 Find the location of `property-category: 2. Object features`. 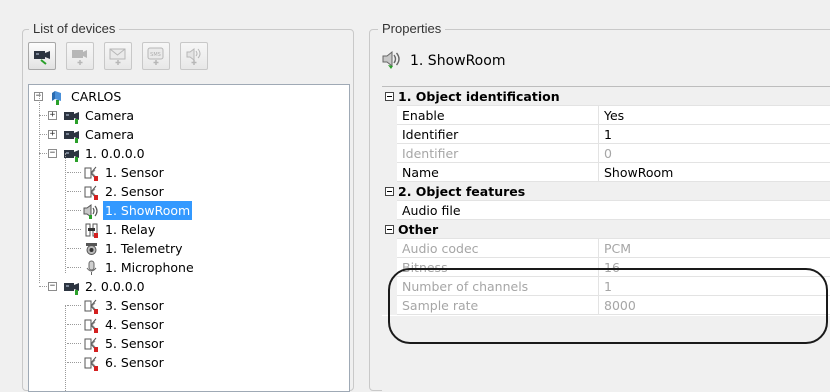

property-category: 2. Object features is located at coordinates (606, 191).